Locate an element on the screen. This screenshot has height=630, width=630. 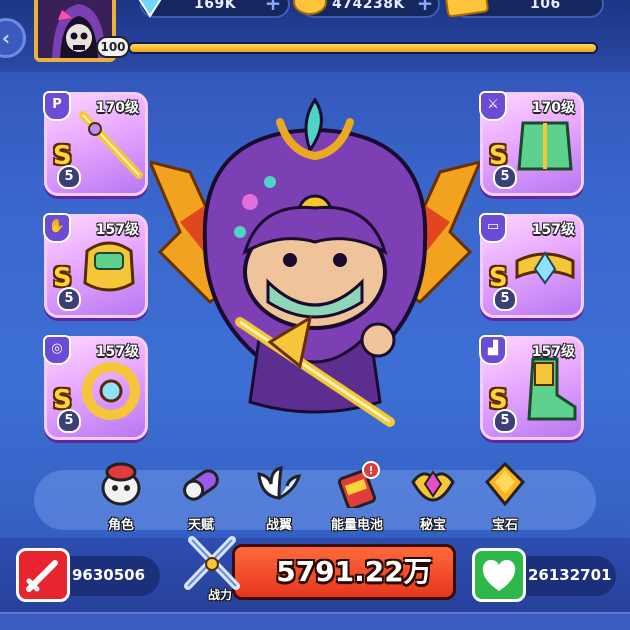
tickets-value: 106 is located at coordinates (545, 6).